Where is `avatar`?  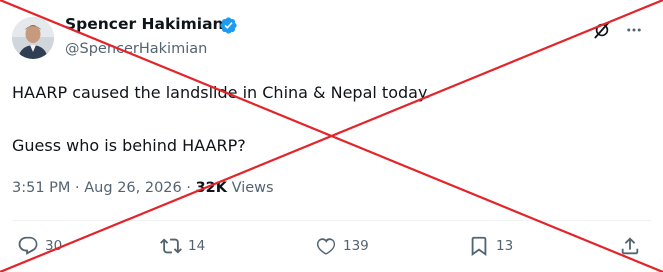
avatar is located at coordinates (33, 38).